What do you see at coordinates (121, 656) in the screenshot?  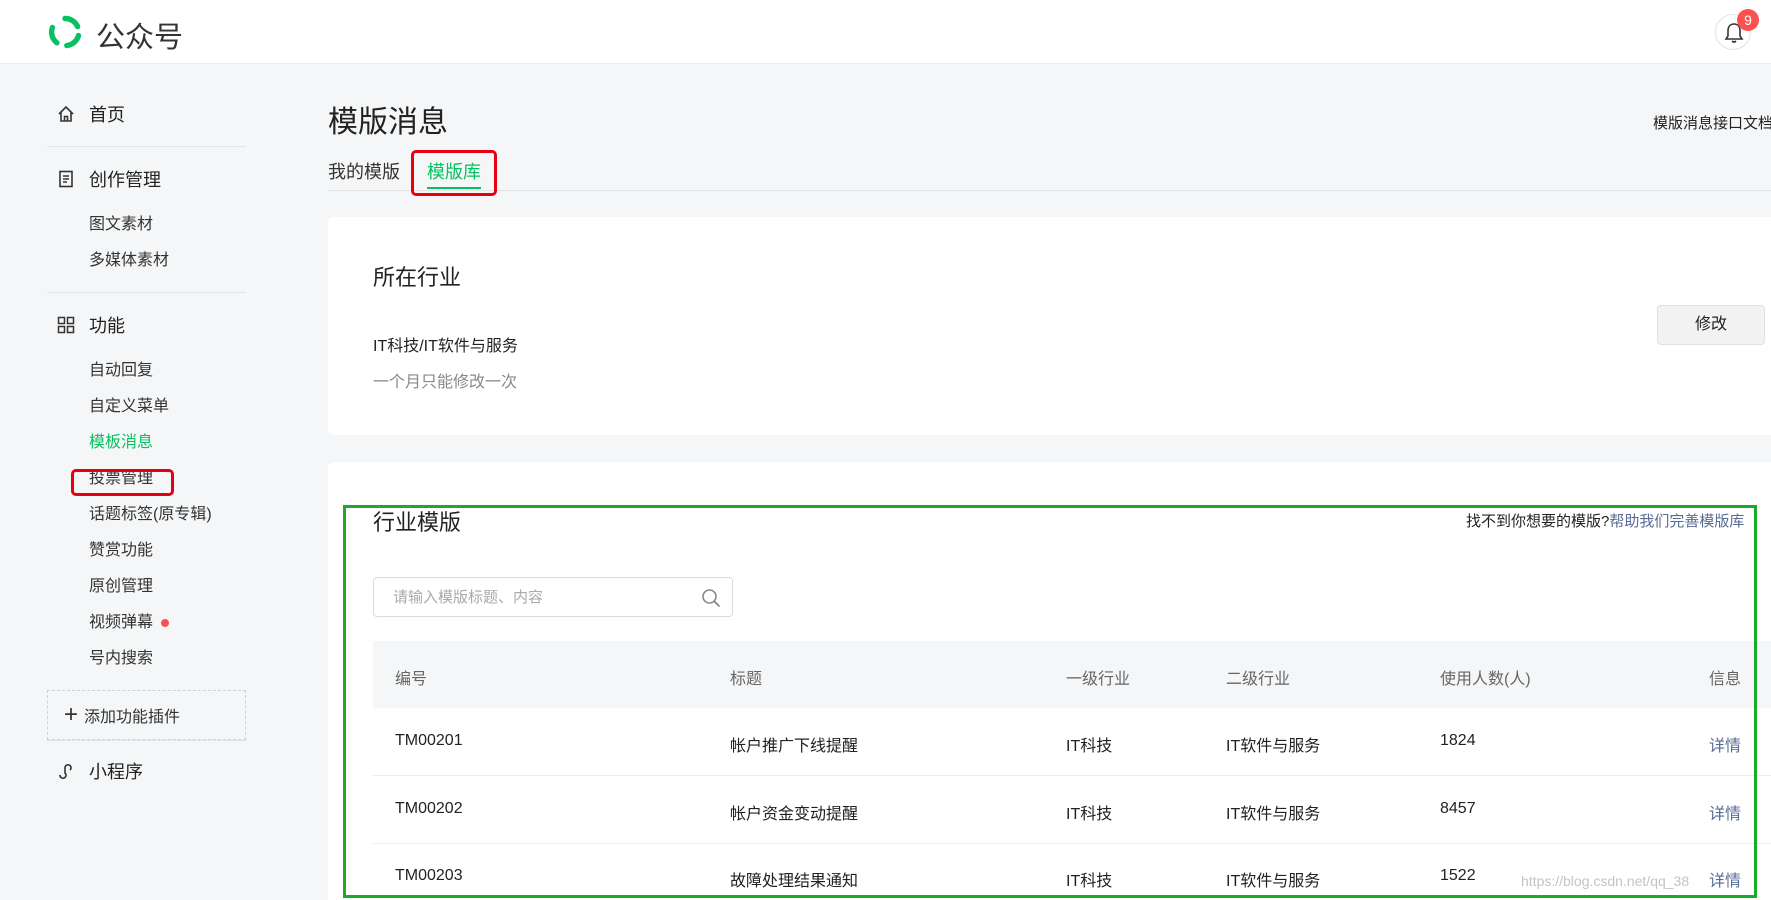 I see `sidebar-item-in-account-search: 号内搜索` at bounding box center [121, 656].